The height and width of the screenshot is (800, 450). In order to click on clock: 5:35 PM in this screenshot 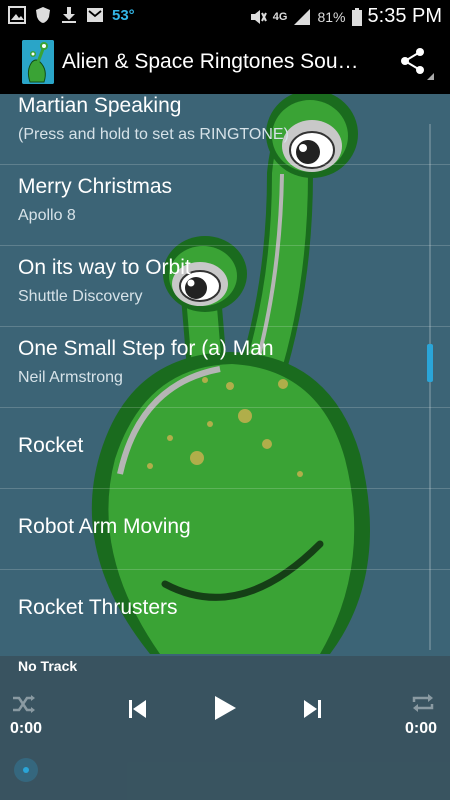, I will do `click(404, 16)`.